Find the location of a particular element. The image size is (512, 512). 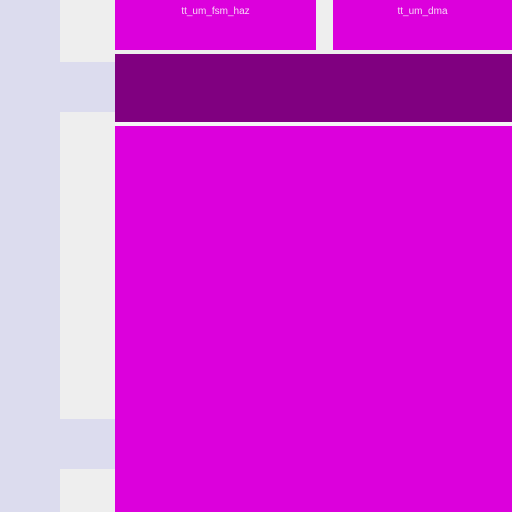

tile-fsm-haz: tt_um_fsm_haz is located at coordinates (215, 25).